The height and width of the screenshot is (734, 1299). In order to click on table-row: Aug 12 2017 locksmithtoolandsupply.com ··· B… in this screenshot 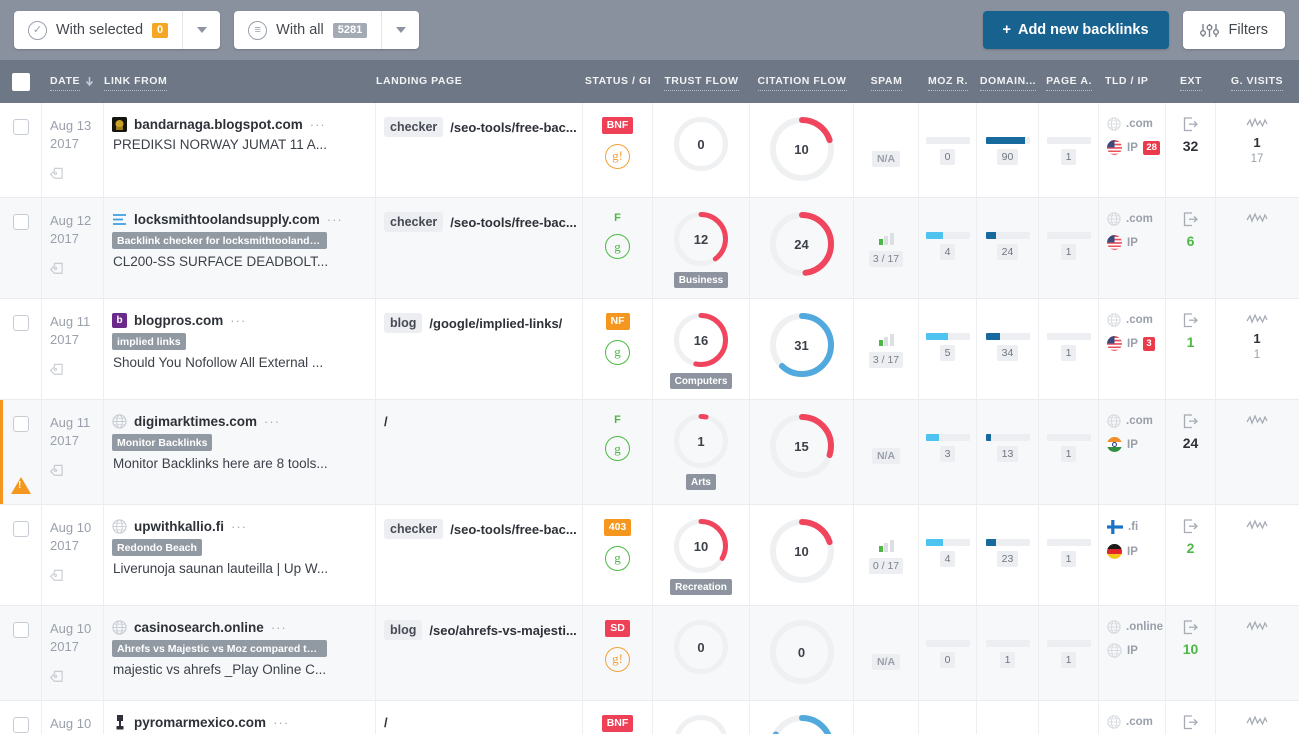, I will do `click(649, 249)`.